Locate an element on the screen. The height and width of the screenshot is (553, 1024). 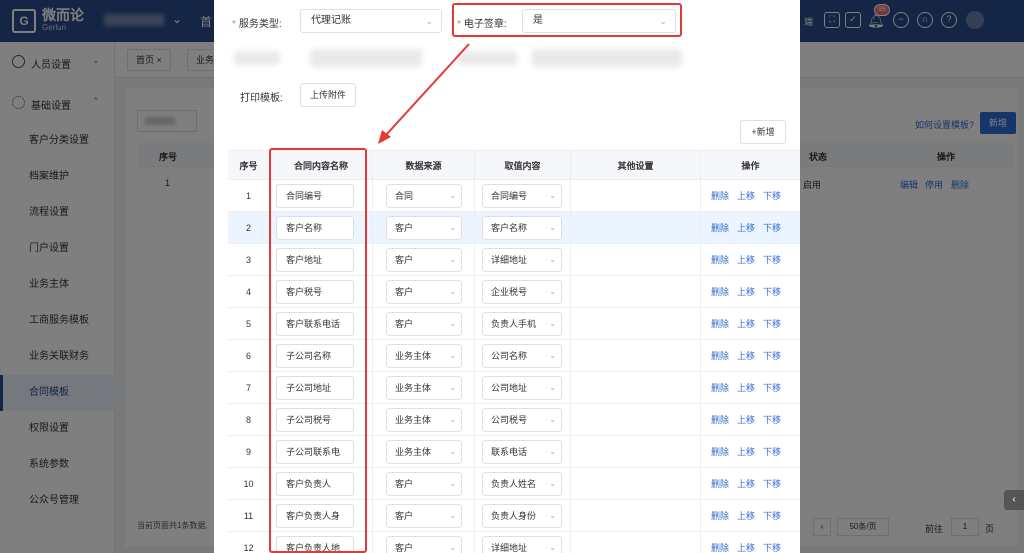
chevron-left-icon: ‹ is located at coordinates (1014, 500).